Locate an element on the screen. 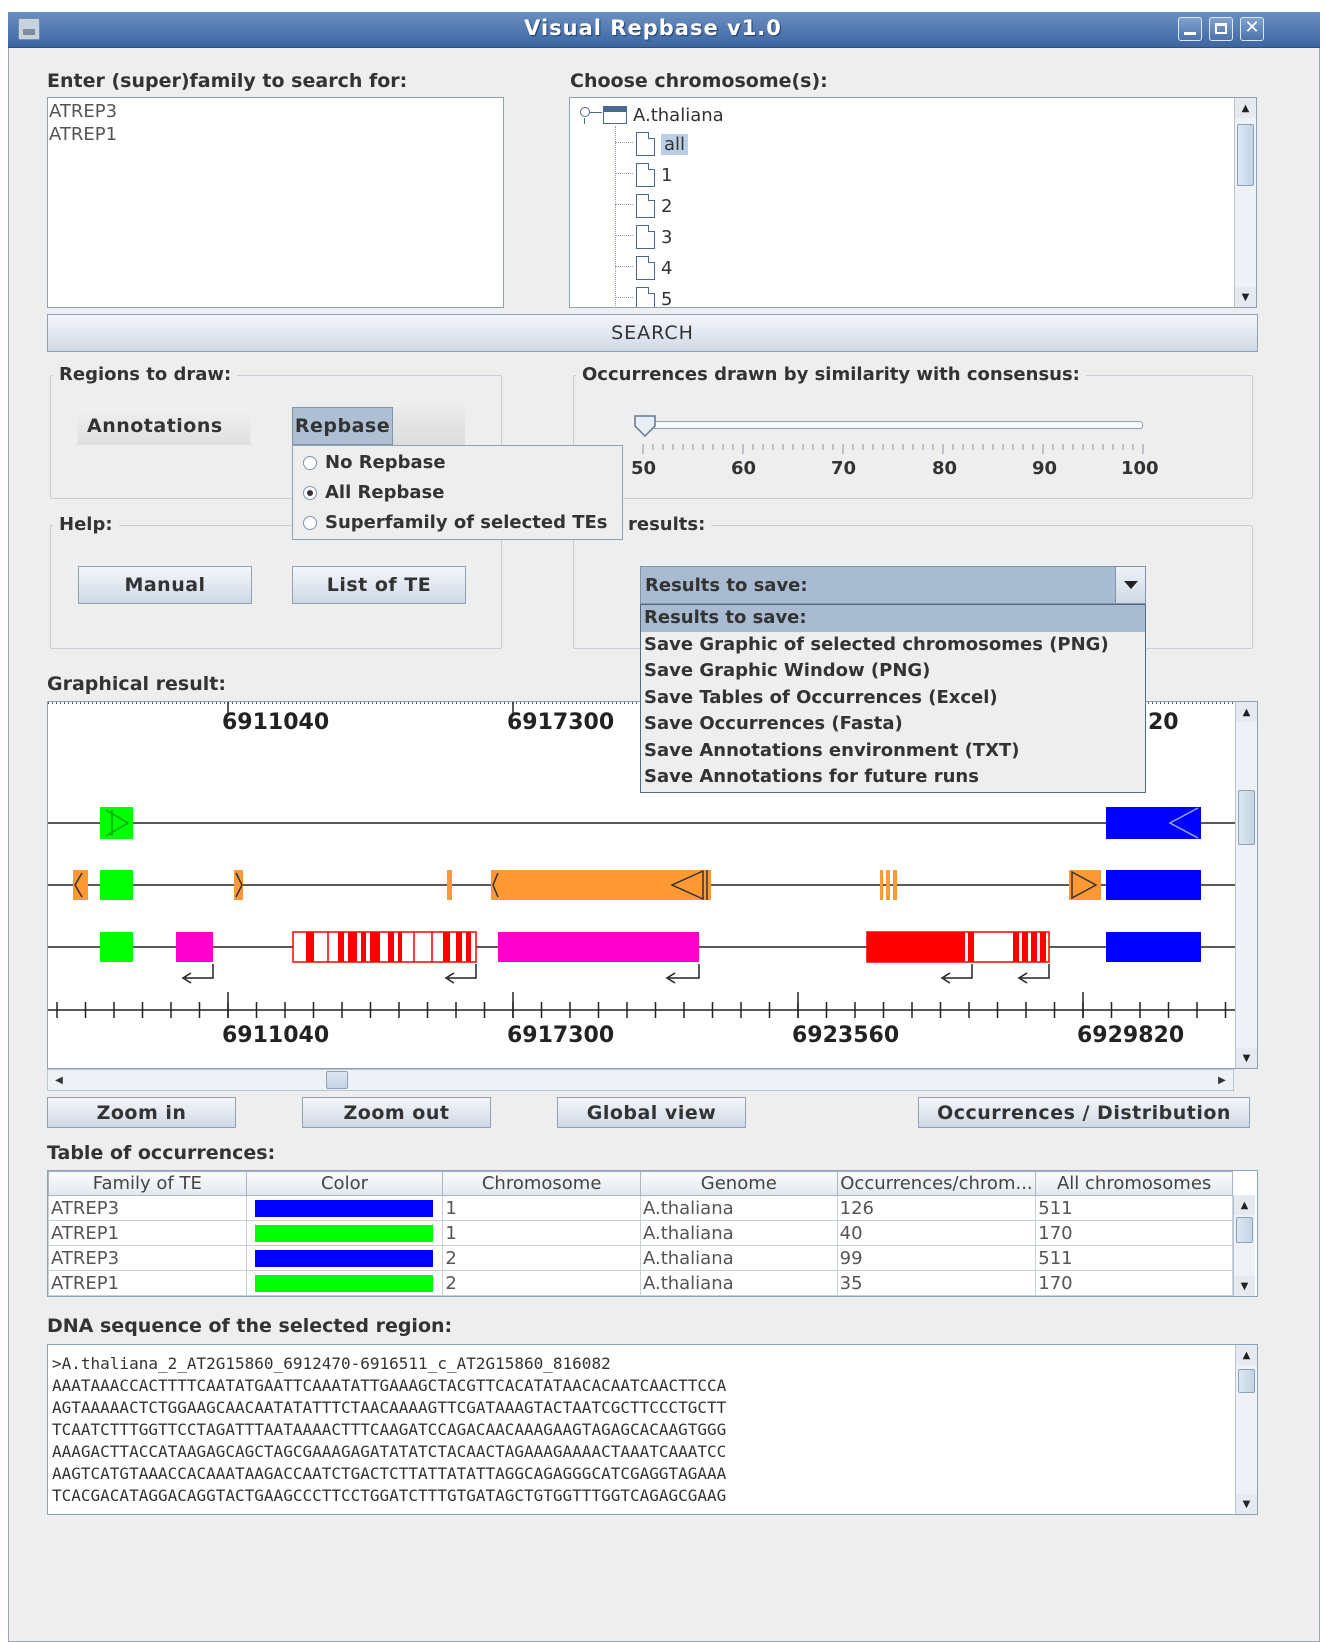 Image resolution: width=1325 pixels, height=1642 pixels. maximize-button is located at coordinates (1221, 29).